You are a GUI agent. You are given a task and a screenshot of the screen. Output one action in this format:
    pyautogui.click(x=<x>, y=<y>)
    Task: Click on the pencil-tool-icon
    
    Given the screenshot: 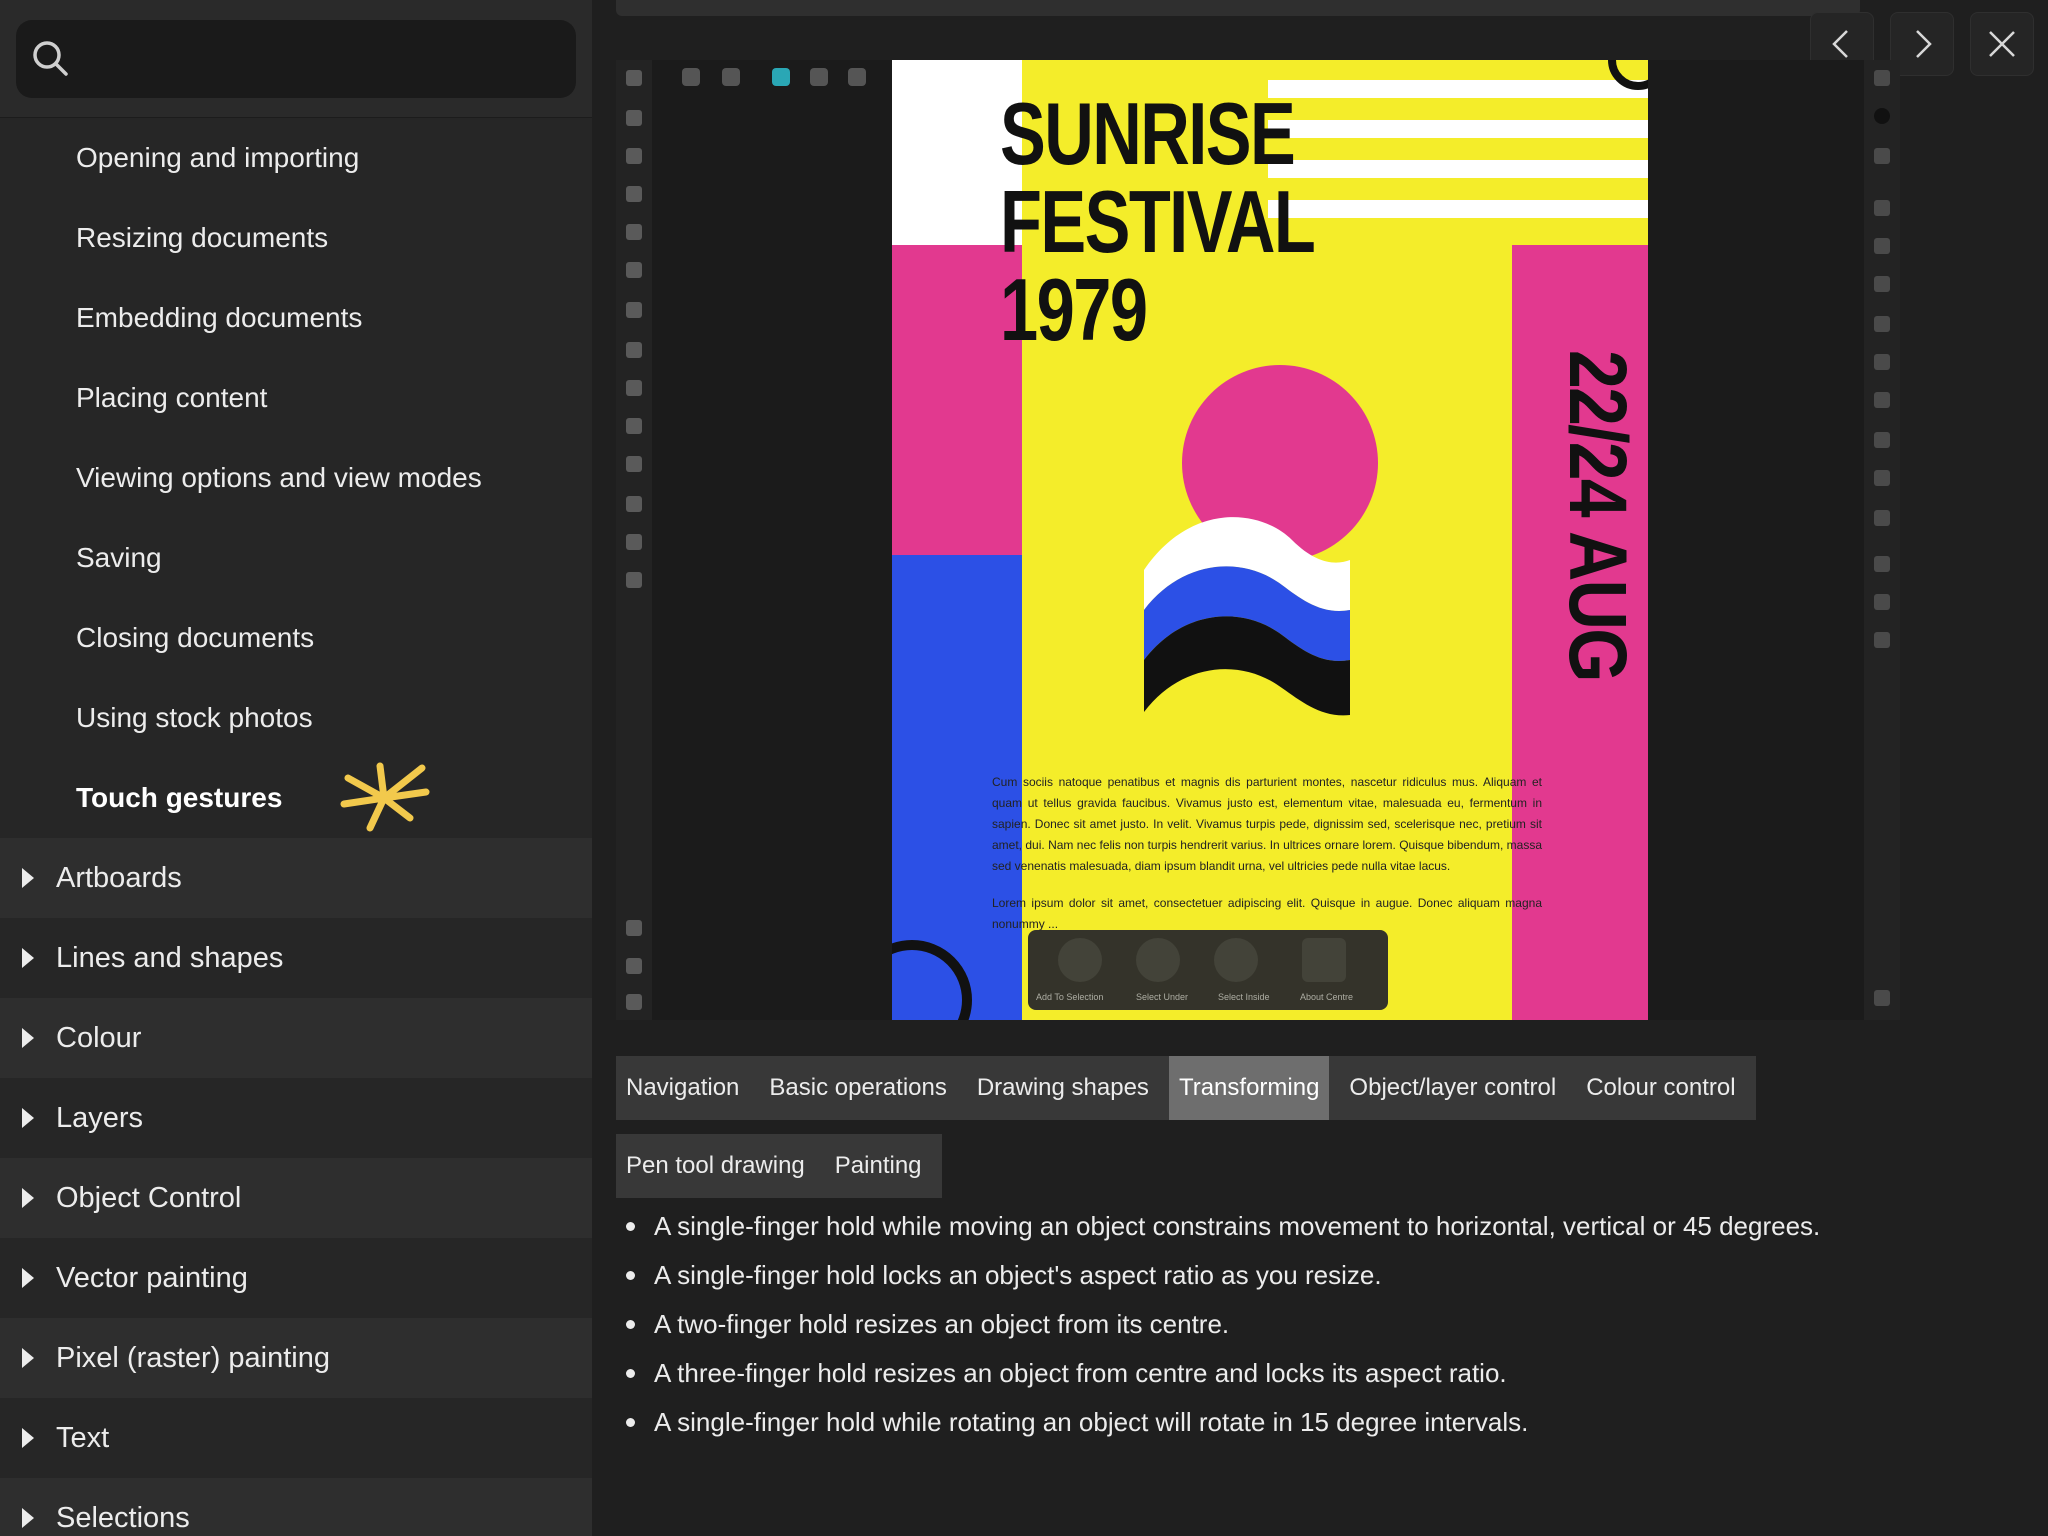 What is the action you would take?
    pyautogui.click(x=634, y=310)
    